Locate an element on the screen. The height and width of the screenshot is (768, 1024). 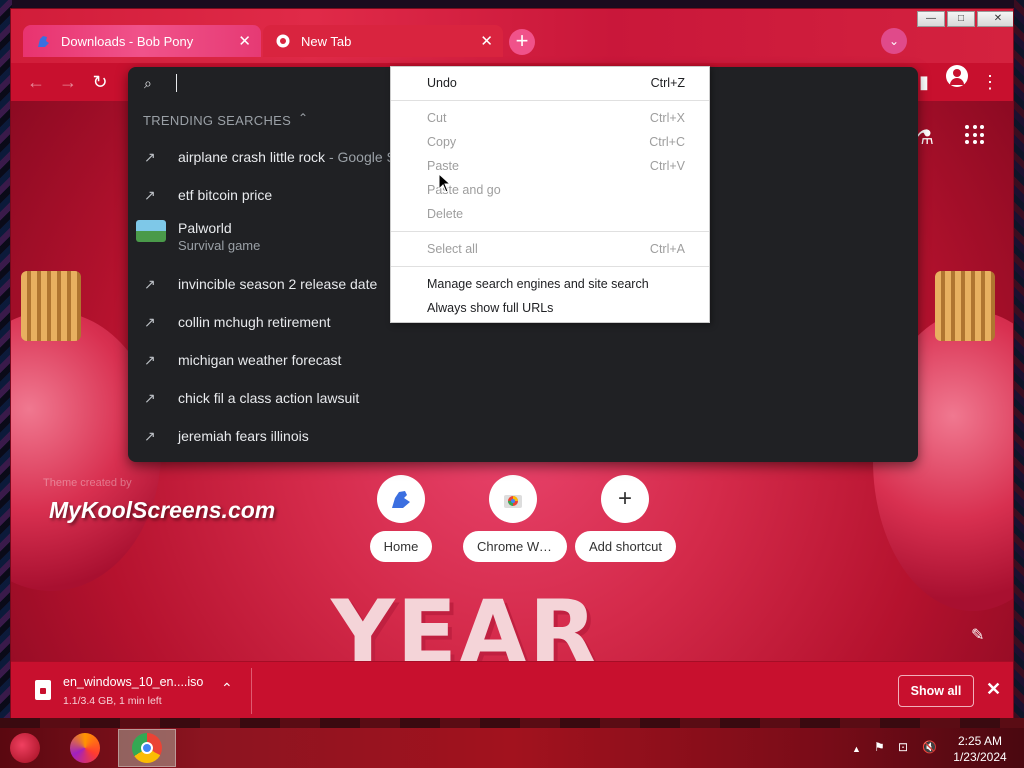
ornament-cap-left is located at coordinates (51, 306).